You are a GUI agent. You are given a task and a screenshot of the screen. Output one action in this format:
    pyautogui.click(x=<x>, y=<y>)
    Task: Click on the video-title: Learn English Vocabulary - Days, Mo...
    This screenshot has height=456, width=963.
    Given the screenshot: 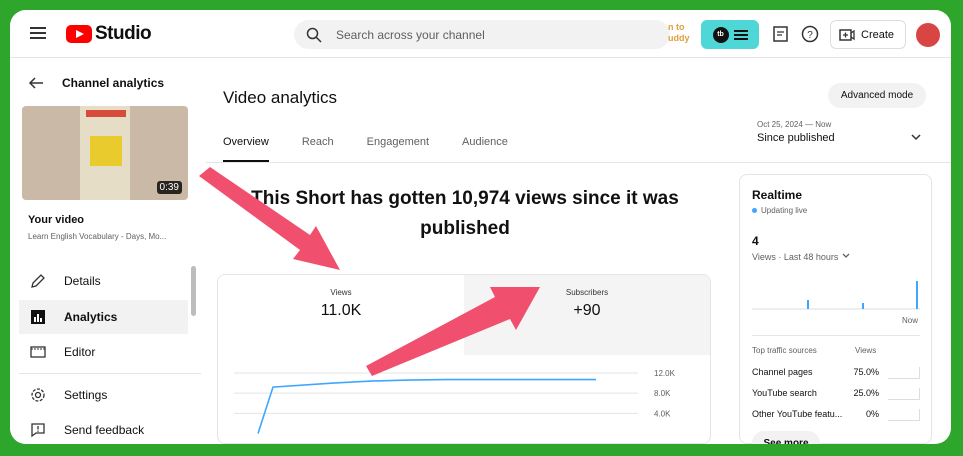 What is the action you would take?
    pyautogui.click(x=97, y=236)
    